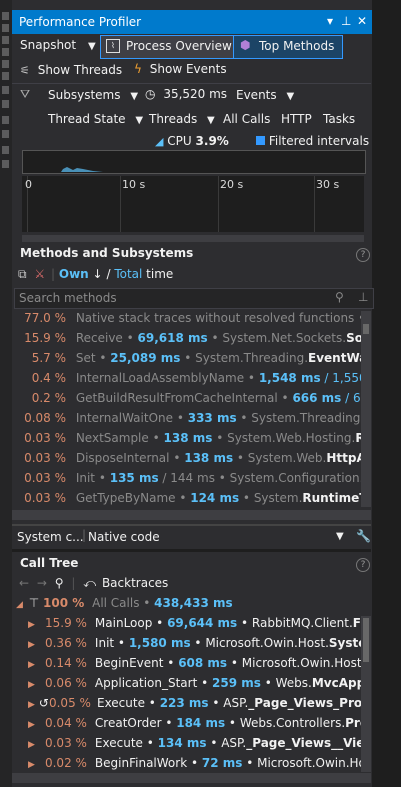  I want to click on close-icon: ✕, so click(362, 21).